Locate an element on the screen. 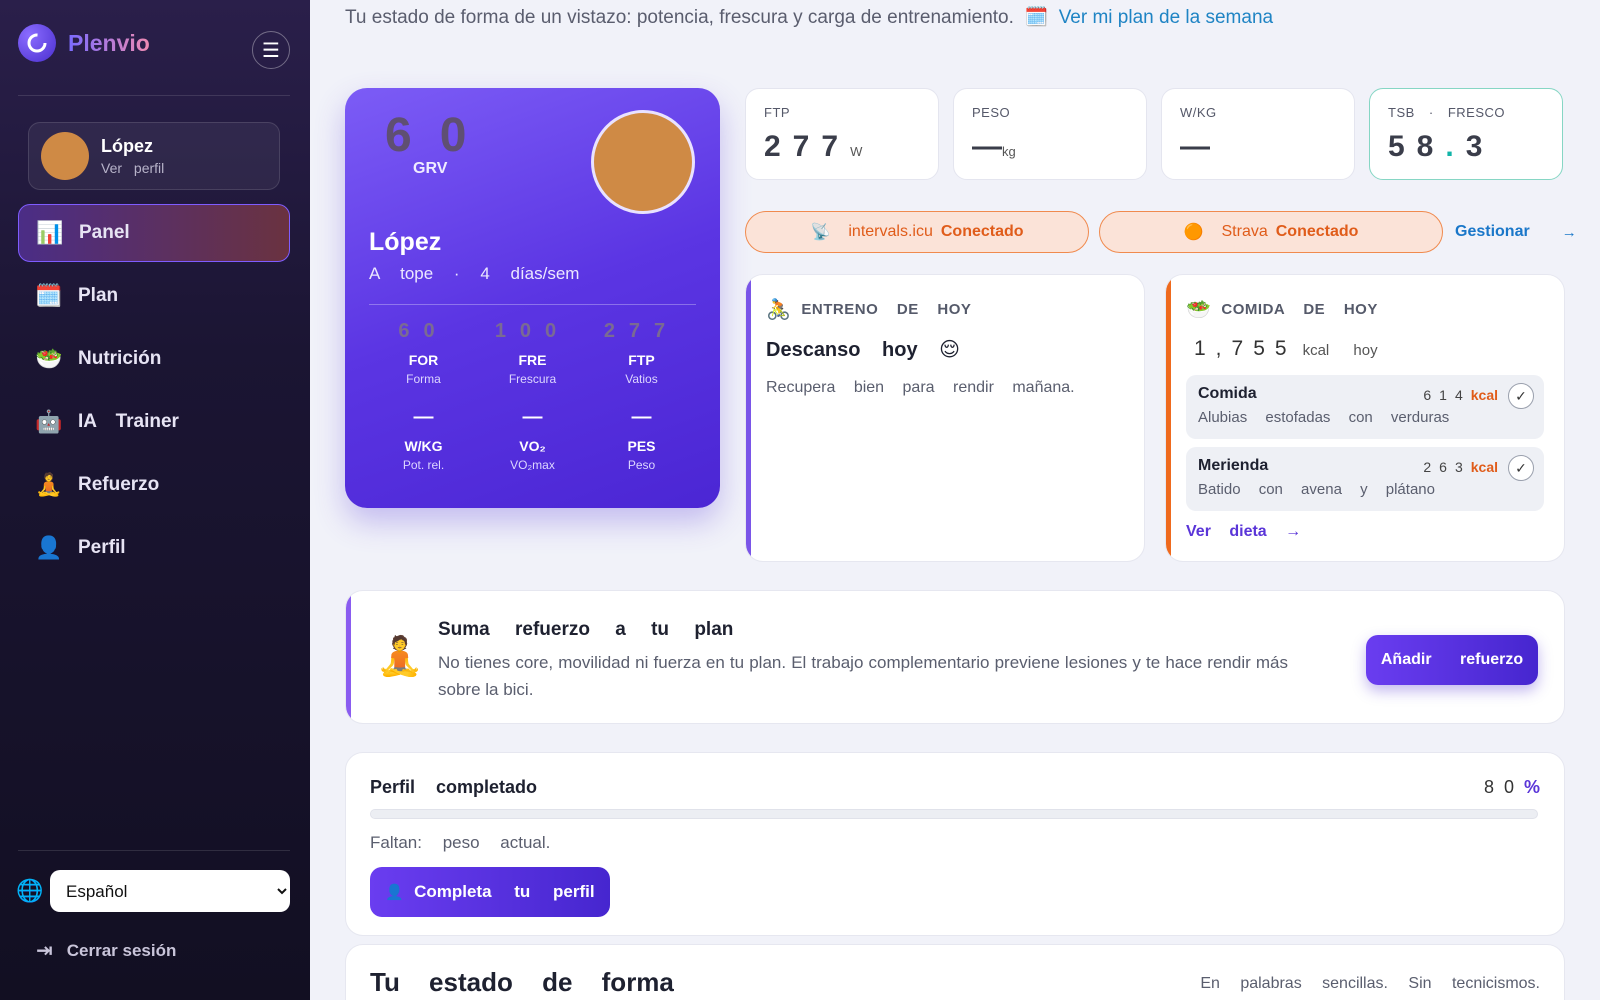 This screenshot has height=1000, width=1600. training-text: Recupera bien para rendir mañana. is located at coordinates (920, 387).